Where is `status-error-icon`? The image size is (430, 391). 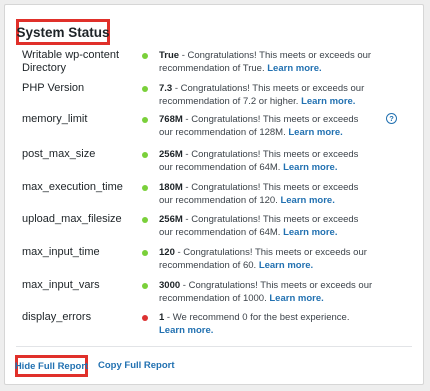
status-error-icon is located at coordinates (145, 318).